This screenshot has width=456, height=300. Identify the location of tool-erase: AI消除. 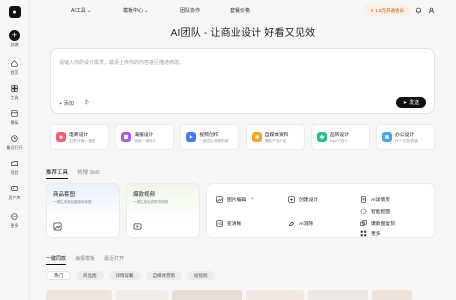
(324, 223).